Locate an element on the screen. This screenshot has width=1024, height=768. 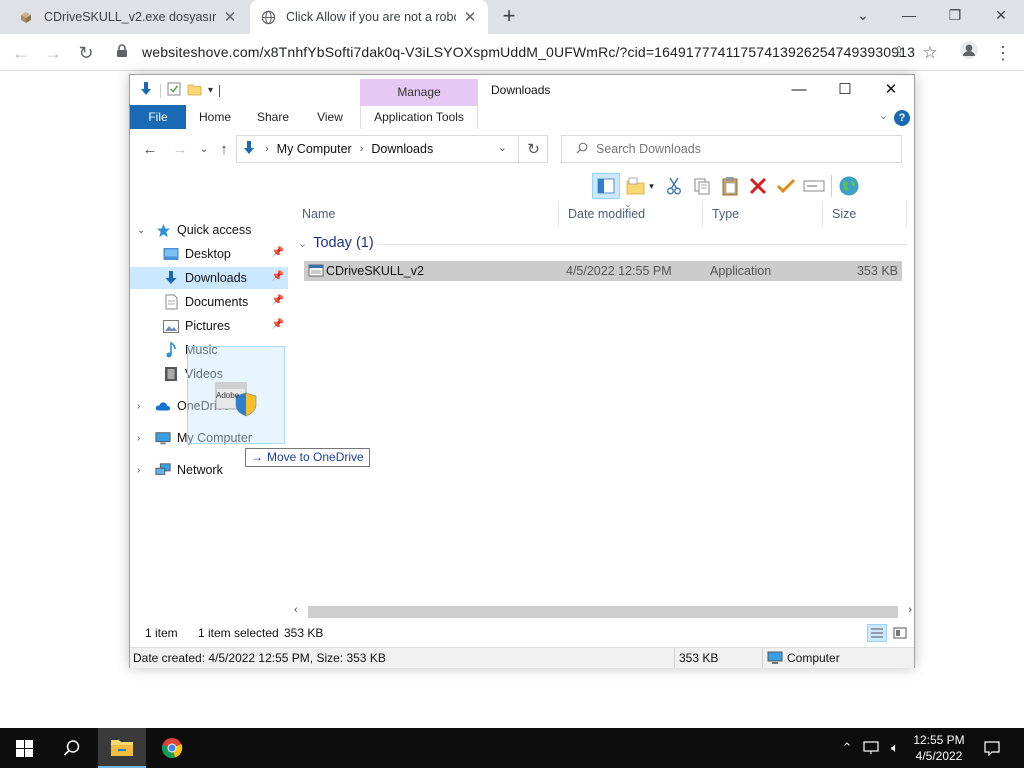
system-clock: 12:55 PM 4/5/2022 is located at coordinates (939, 748).